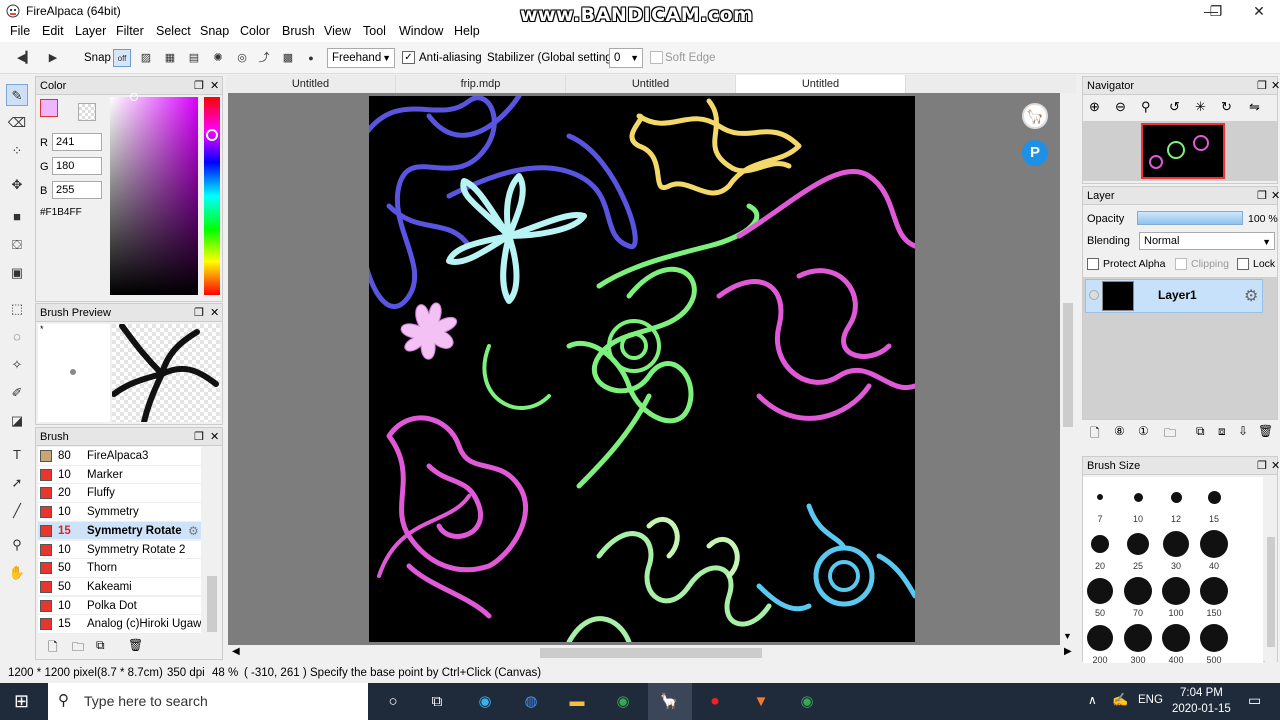 Image resolution: width=1280 pixels, height=720 pixels. I want to click on close-button: ✕, so click(1258, 11).